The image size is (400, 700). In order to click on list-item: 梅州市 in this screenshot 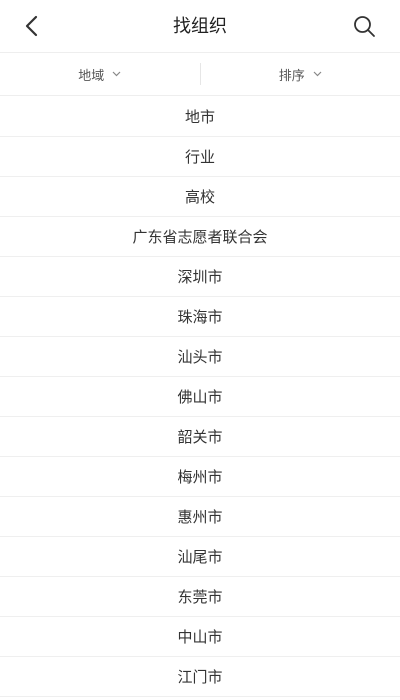, I will do `click(200, 477)`.